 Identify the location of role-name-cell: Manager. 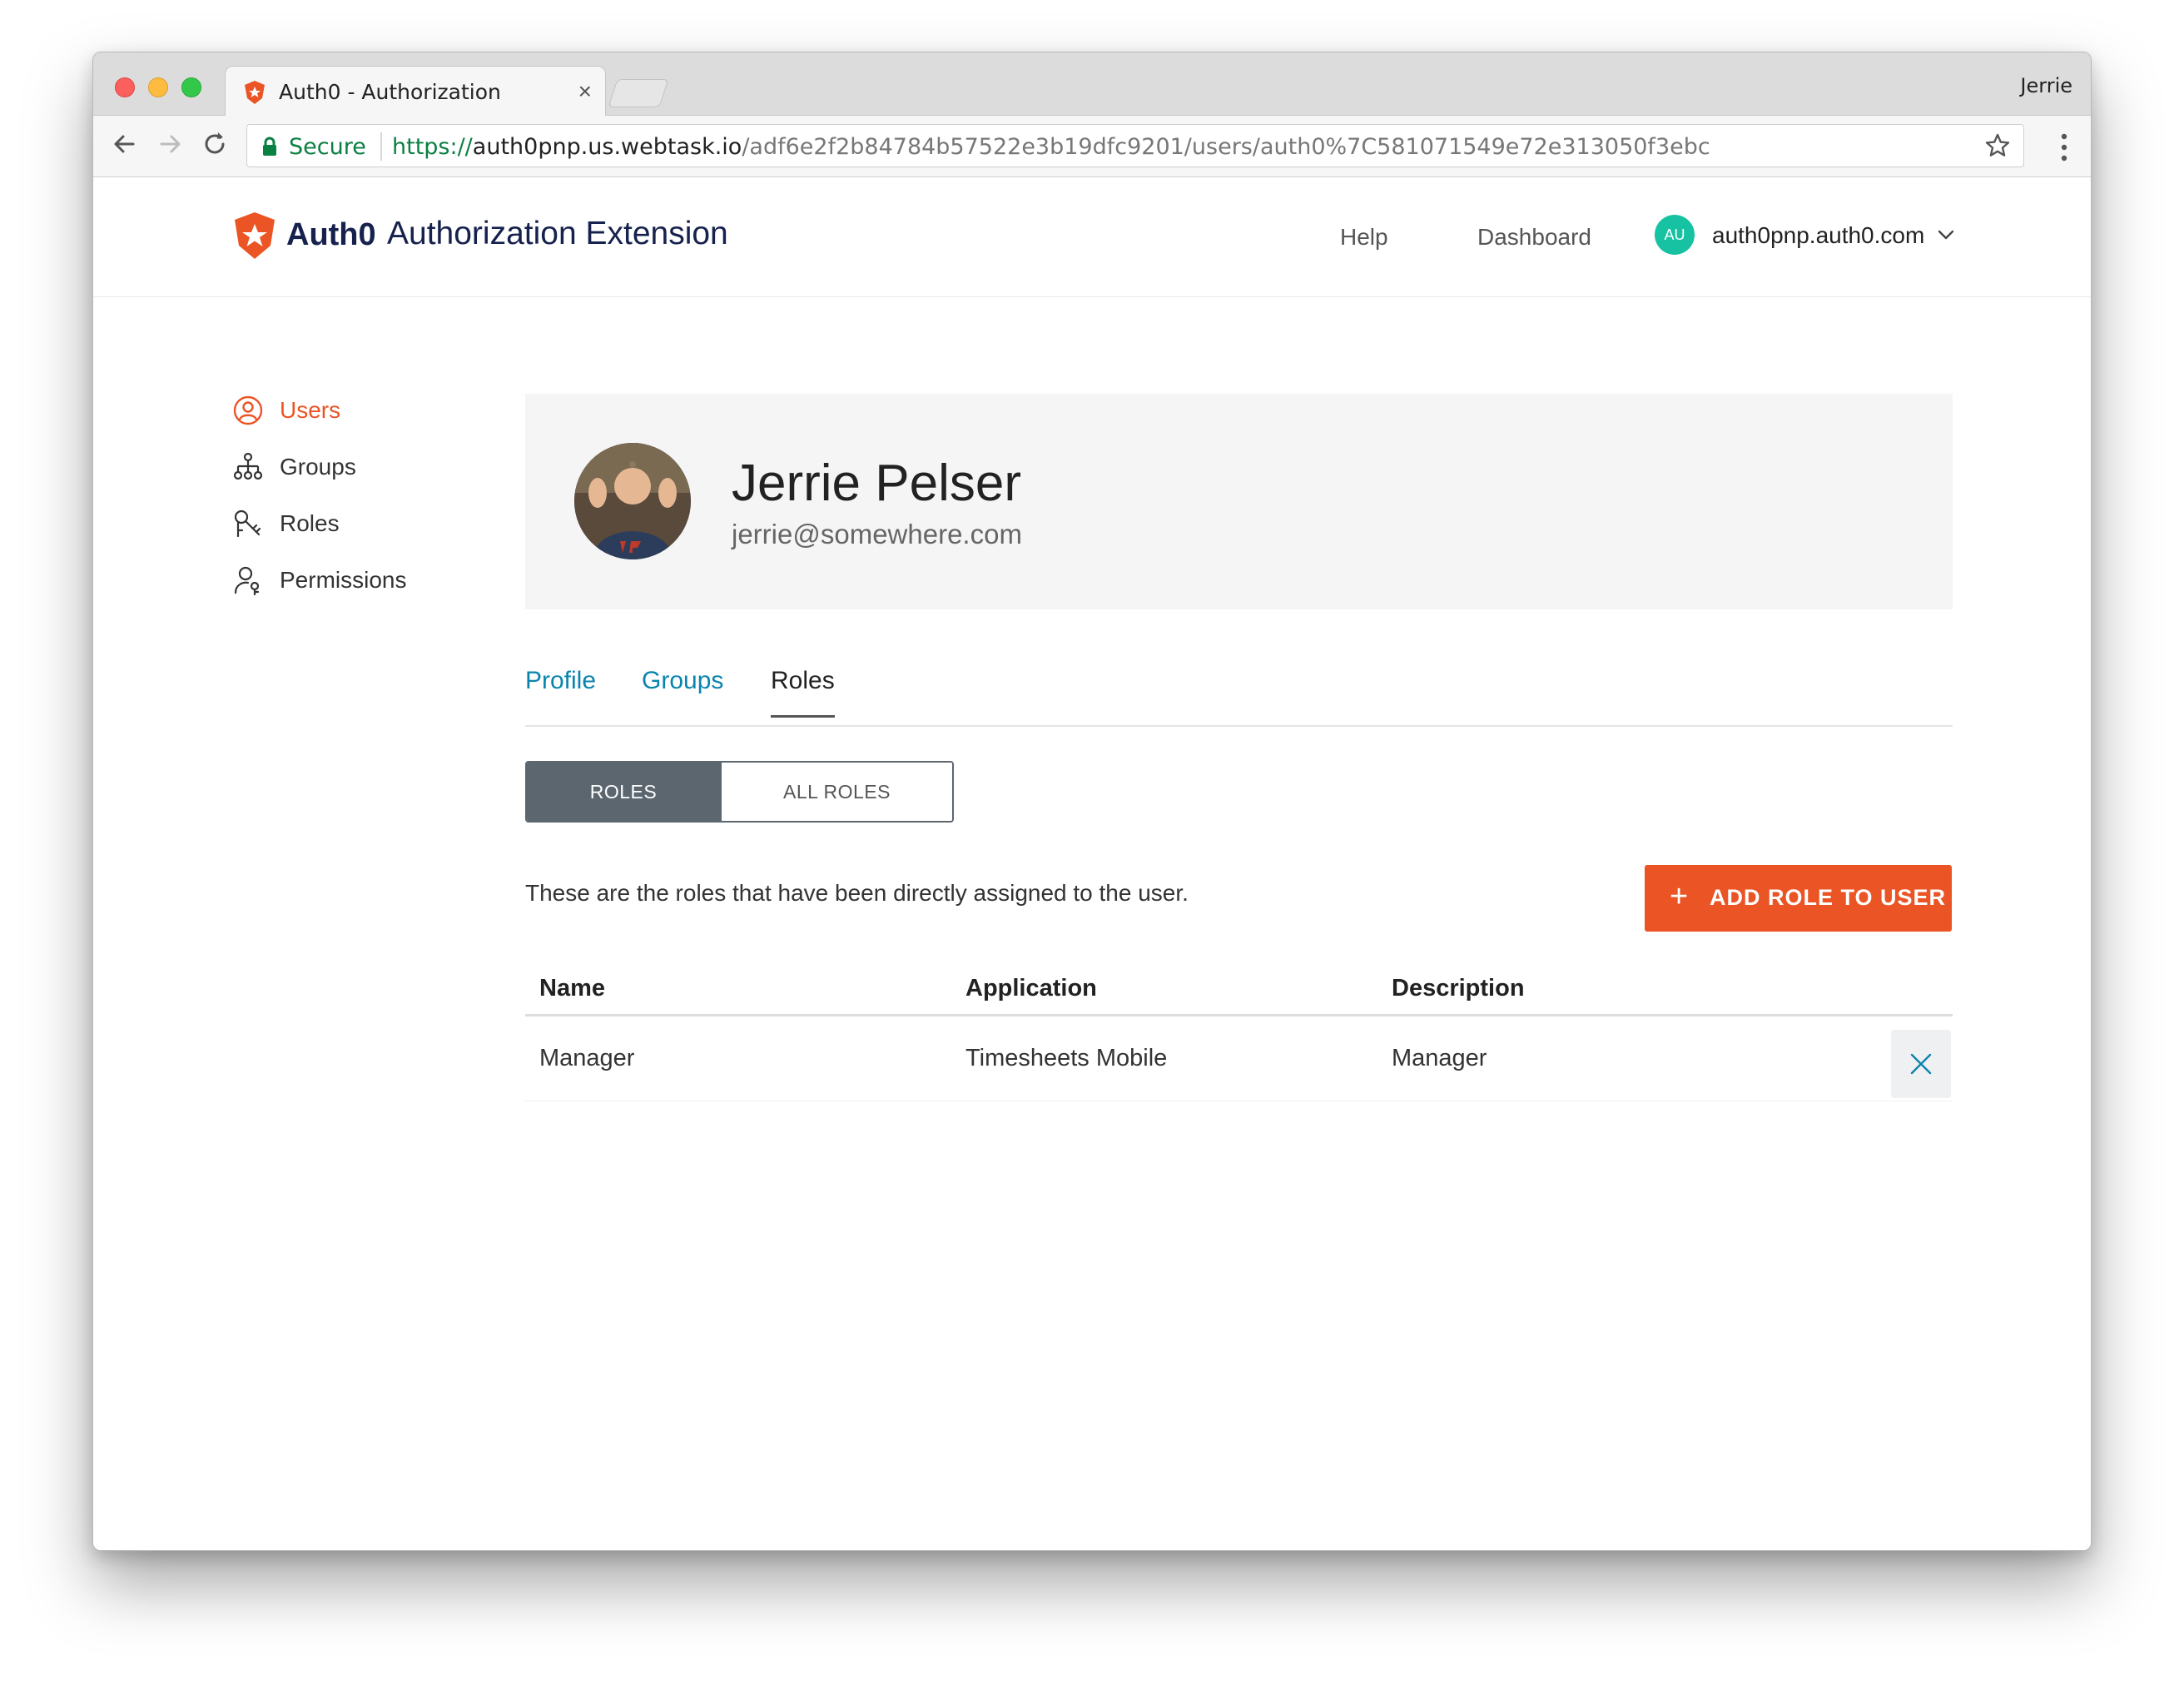
(586, 1058).